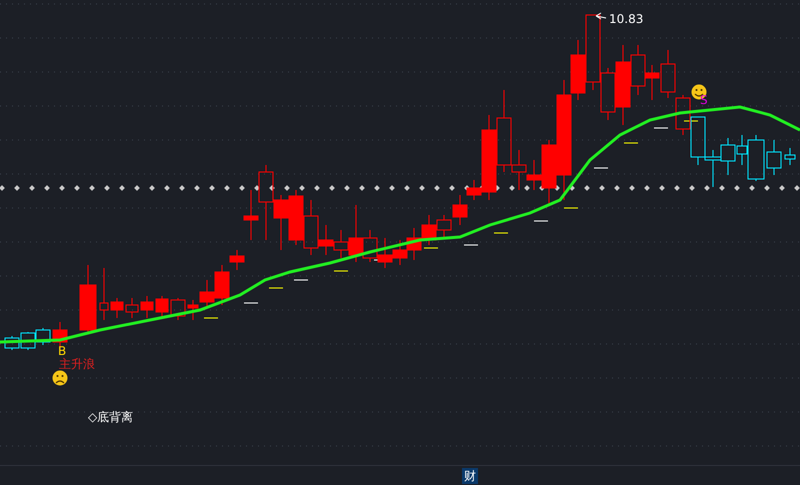 Image resolution: width=800 pixels, height=485 pixels. What do you see at coordinates (626, 19) in the screenshot?
I see `high-price-label: 10.83` at bounding box center [626, 19].